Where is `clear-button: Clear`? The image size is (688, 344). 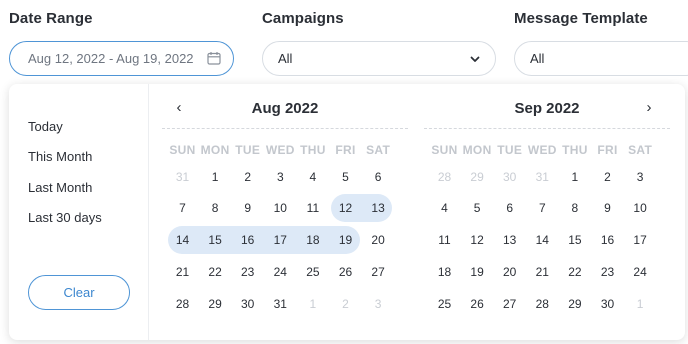
clear-button: Clear is located at coordinates (79, 292).